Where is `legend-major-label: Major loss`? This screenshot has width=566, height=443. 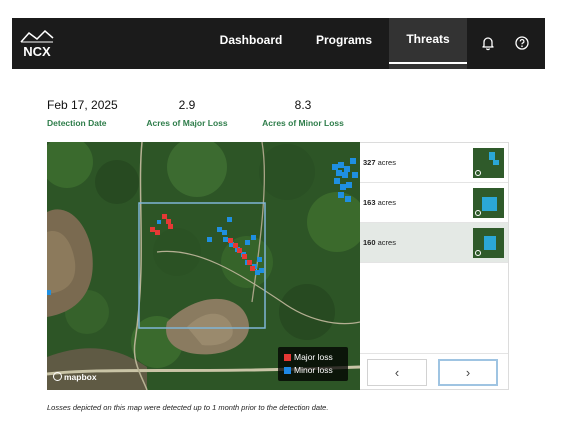 legend-major-label: Major loss is located at coordinates (313, 357).